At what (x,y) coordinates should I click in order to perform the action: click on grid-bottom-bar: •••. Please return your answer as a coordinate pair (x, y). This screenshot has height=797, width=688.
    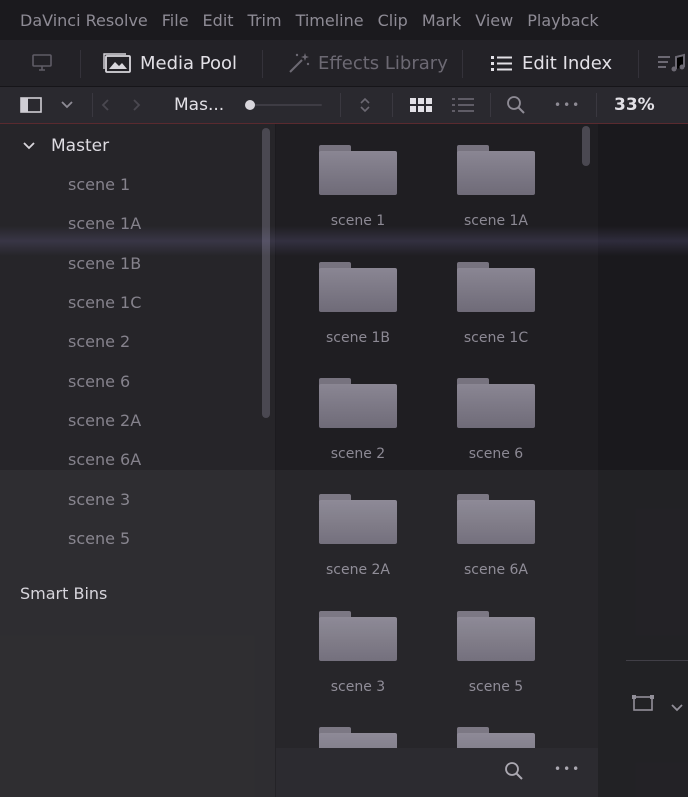
    Looking at the image, I should click on (437, 772).